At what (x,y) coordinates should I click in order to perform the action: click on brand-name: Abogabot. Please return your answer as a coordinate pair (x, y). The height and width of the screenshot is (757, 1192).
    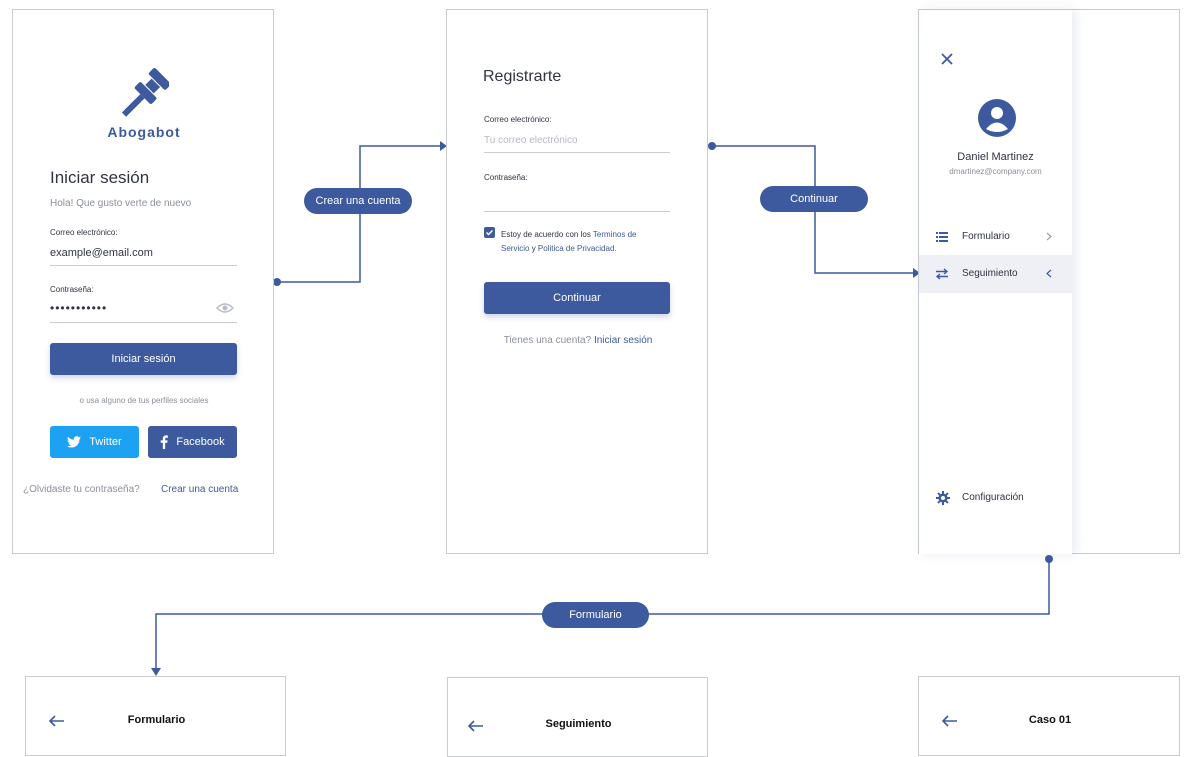
    Looking at the image, I should click on (144, 132).